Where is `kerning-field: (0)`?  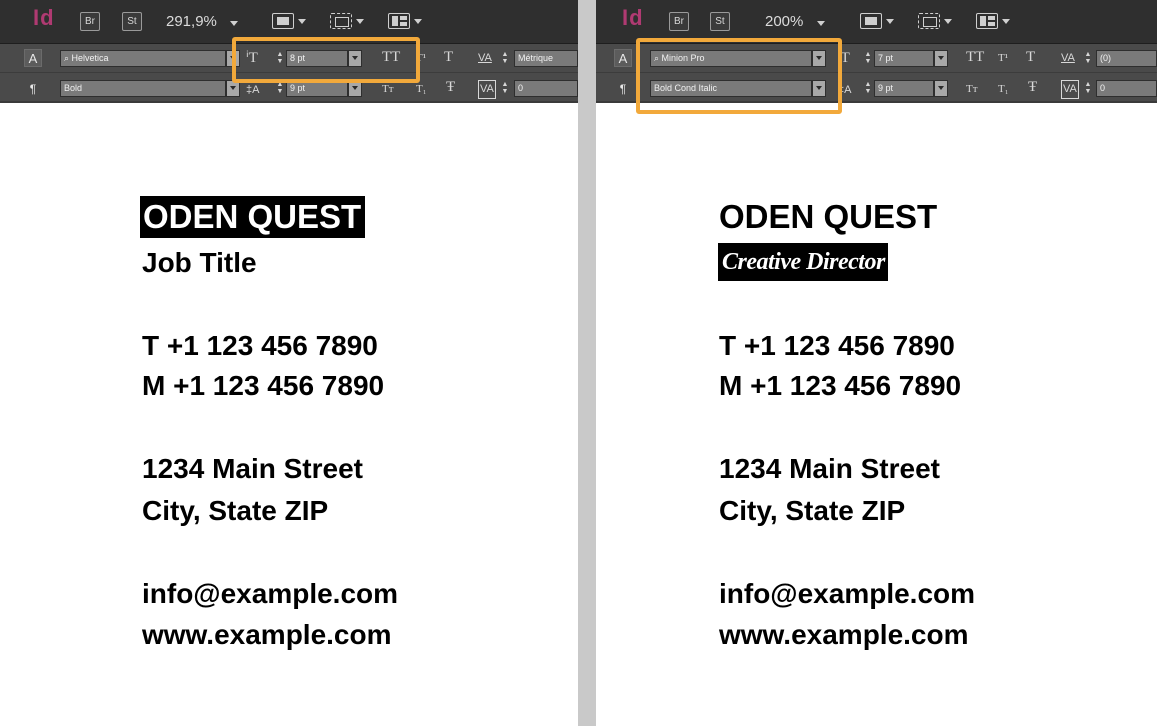
kerning-field: (0) is located at coordinates (1126, 58).